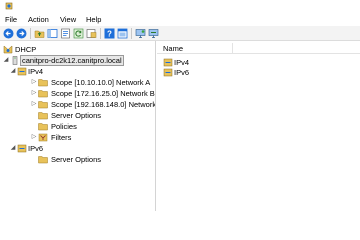 This screenshot has width=360, height=240. What do you see at coordinates (182, 72) in the screenshot?
I see `list-item-label: IPv6` at bounding box center [182, 72].